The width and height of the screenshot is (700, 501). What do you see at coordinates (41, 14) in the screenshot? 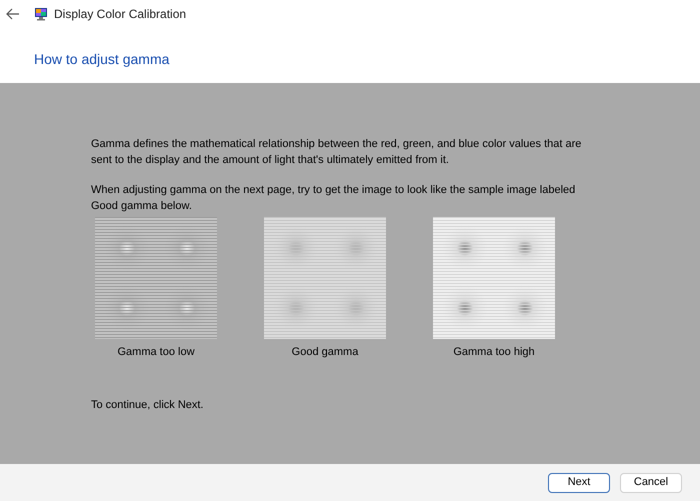
I see `monitor-icon` at bounding box center [41, 14].